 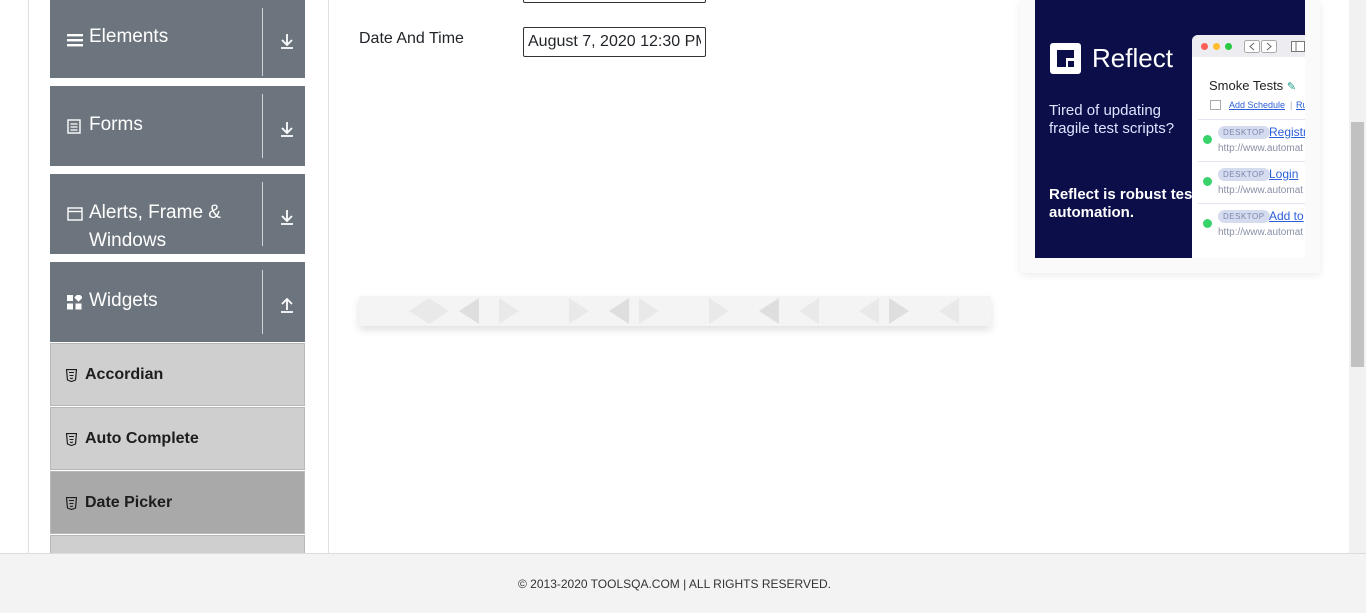 I want to click on group-title-widgets: Widgets, so click(x=123, y=300).